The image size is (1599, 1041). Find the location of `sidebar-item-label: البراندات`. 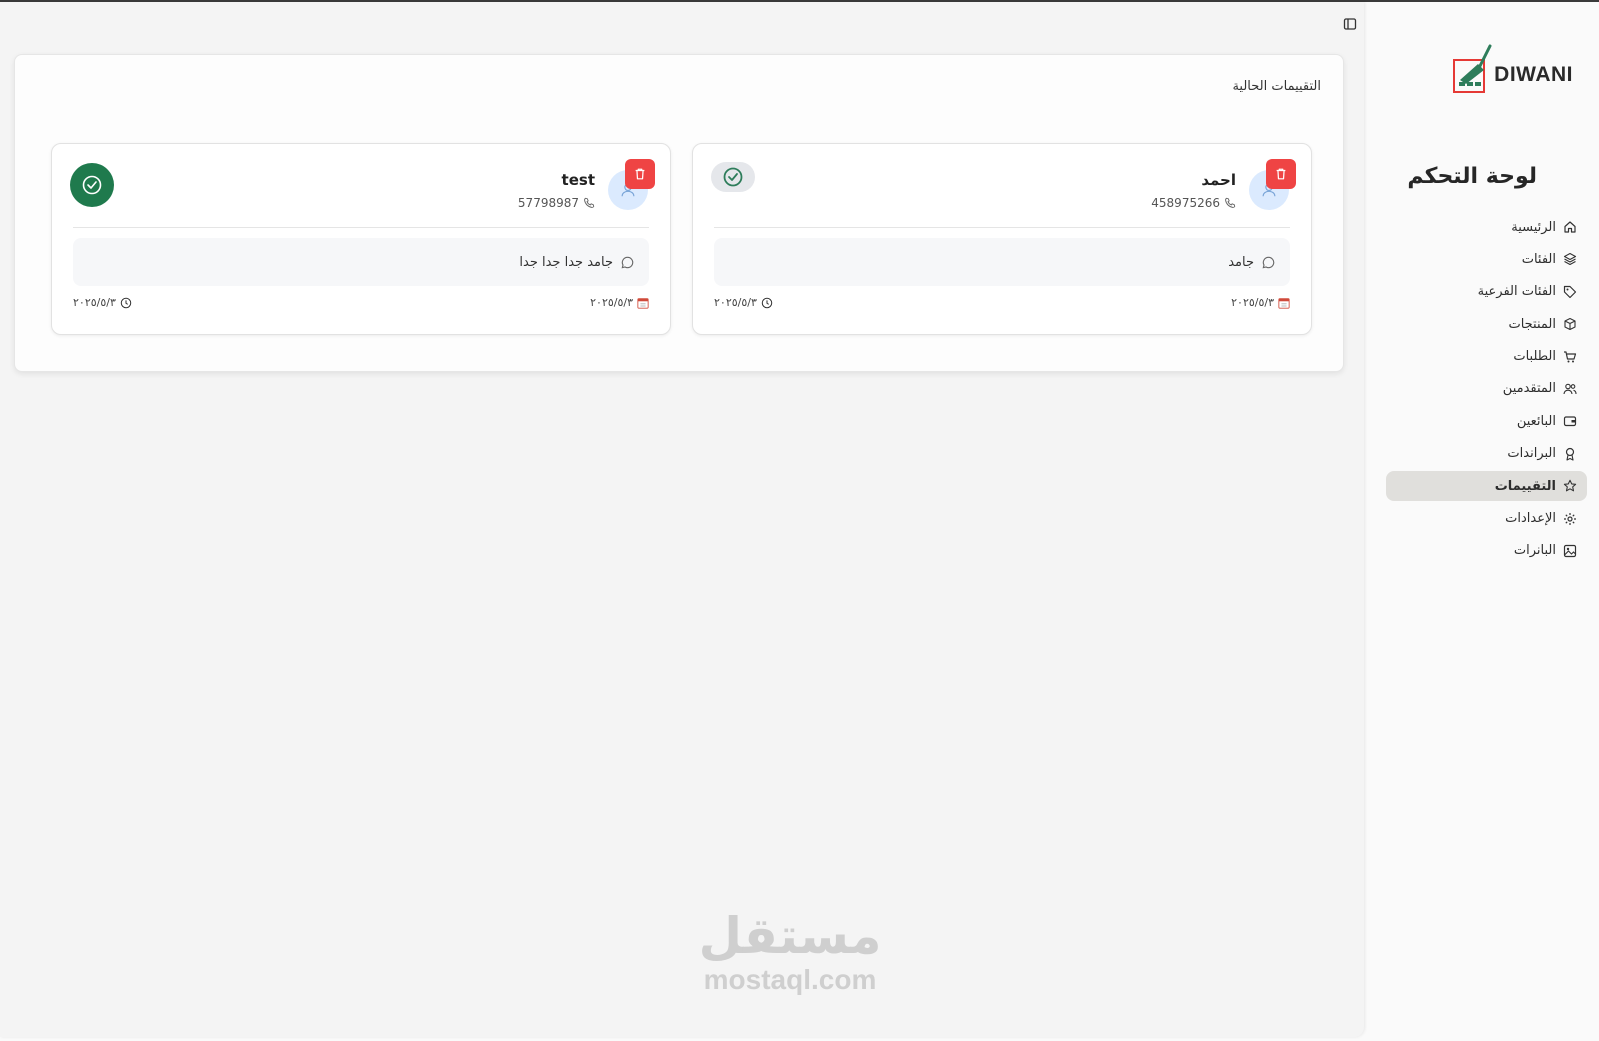

sidebar-item-label: البراندات is located at coordinates (1531, 454).